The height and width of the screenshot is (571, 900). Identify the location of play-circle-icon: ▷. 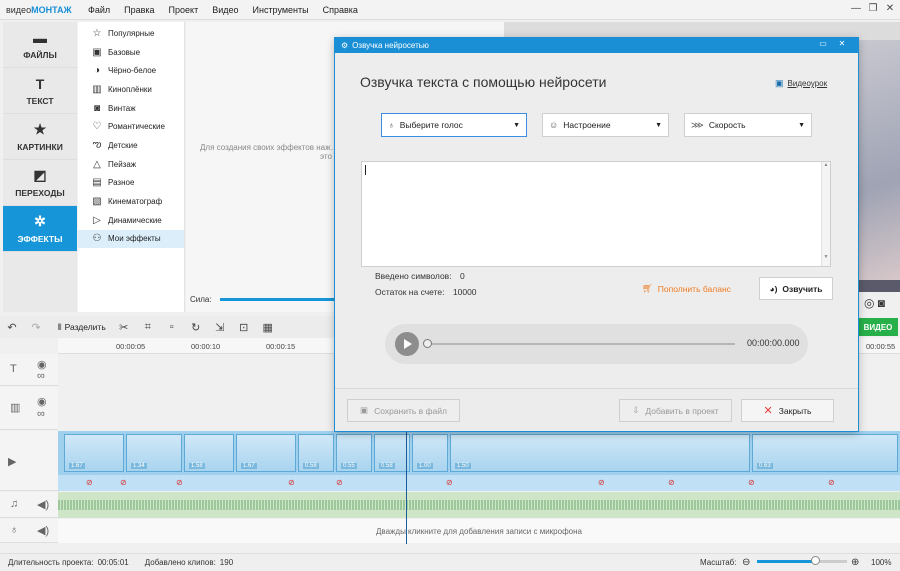
(97, 220).